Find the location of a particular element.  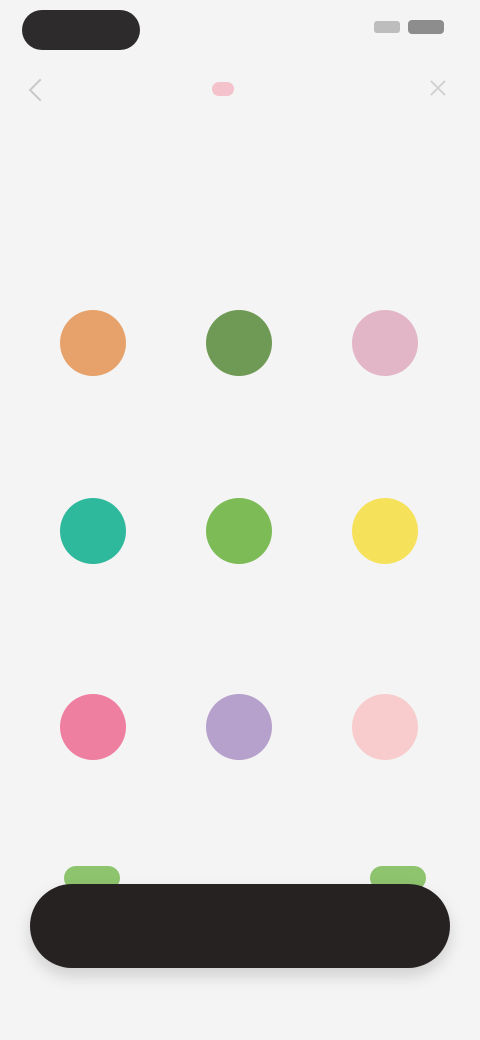

battery-icon is located at coordinates (426, 27).